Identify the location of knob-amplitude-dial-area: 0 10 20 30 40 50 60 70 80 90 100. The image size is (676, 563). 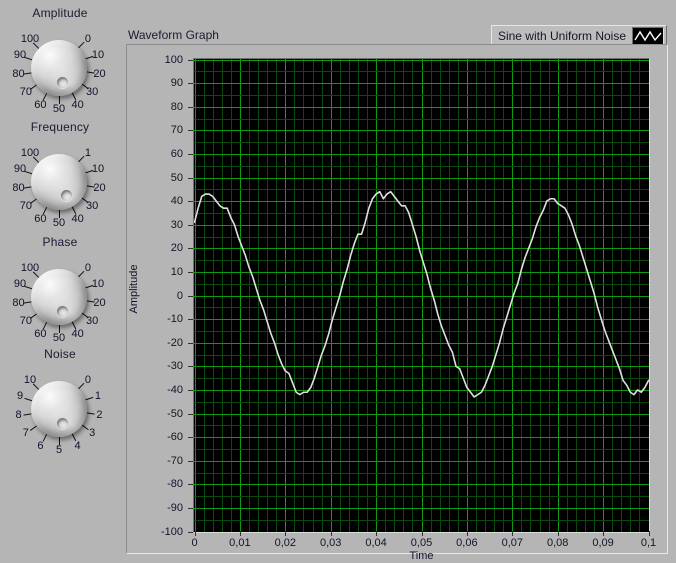
(60, 69).